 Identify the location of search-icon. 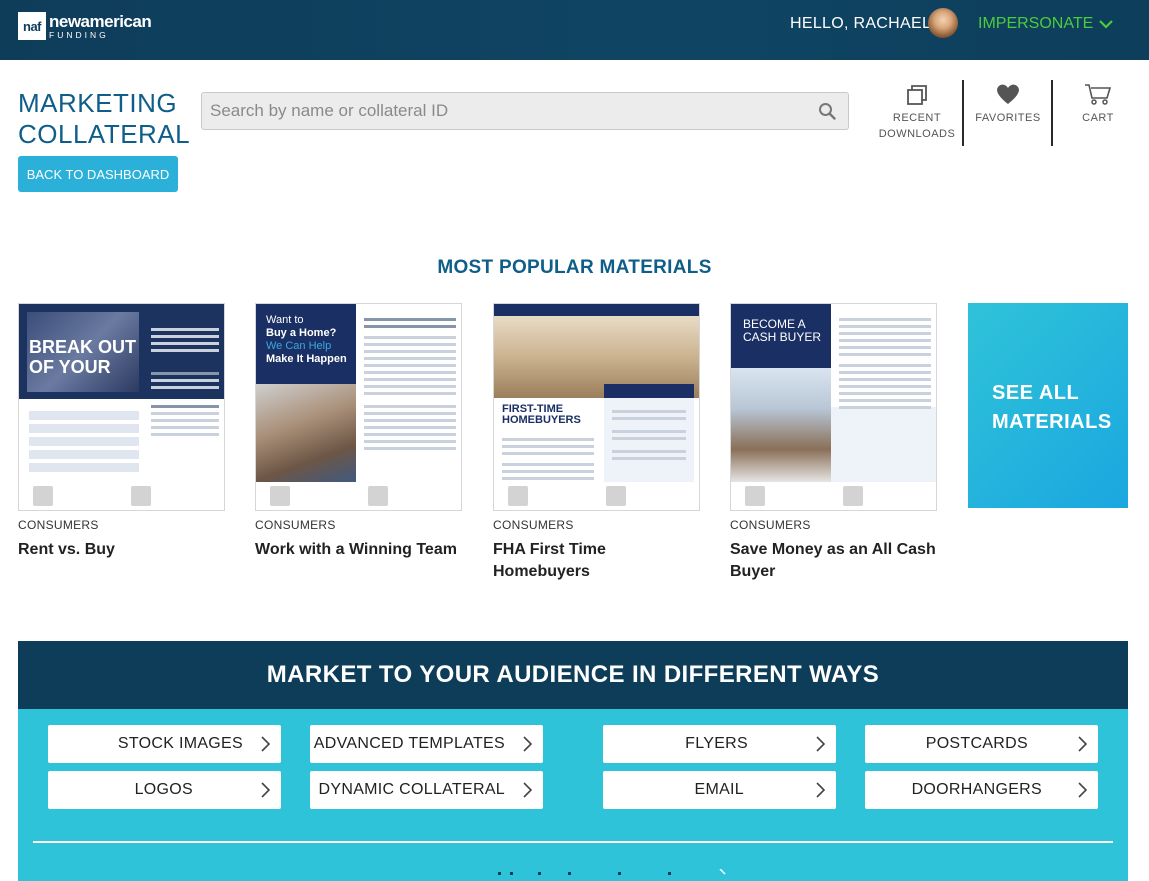
(827, 111).